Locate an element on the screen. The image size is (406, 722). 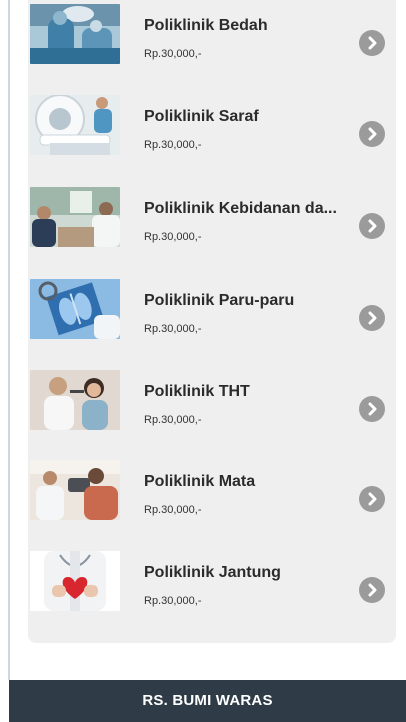
clinic-item-saraf: Poliklinik Saraf Rp.30,000,- is located at coordinates (212, 137).